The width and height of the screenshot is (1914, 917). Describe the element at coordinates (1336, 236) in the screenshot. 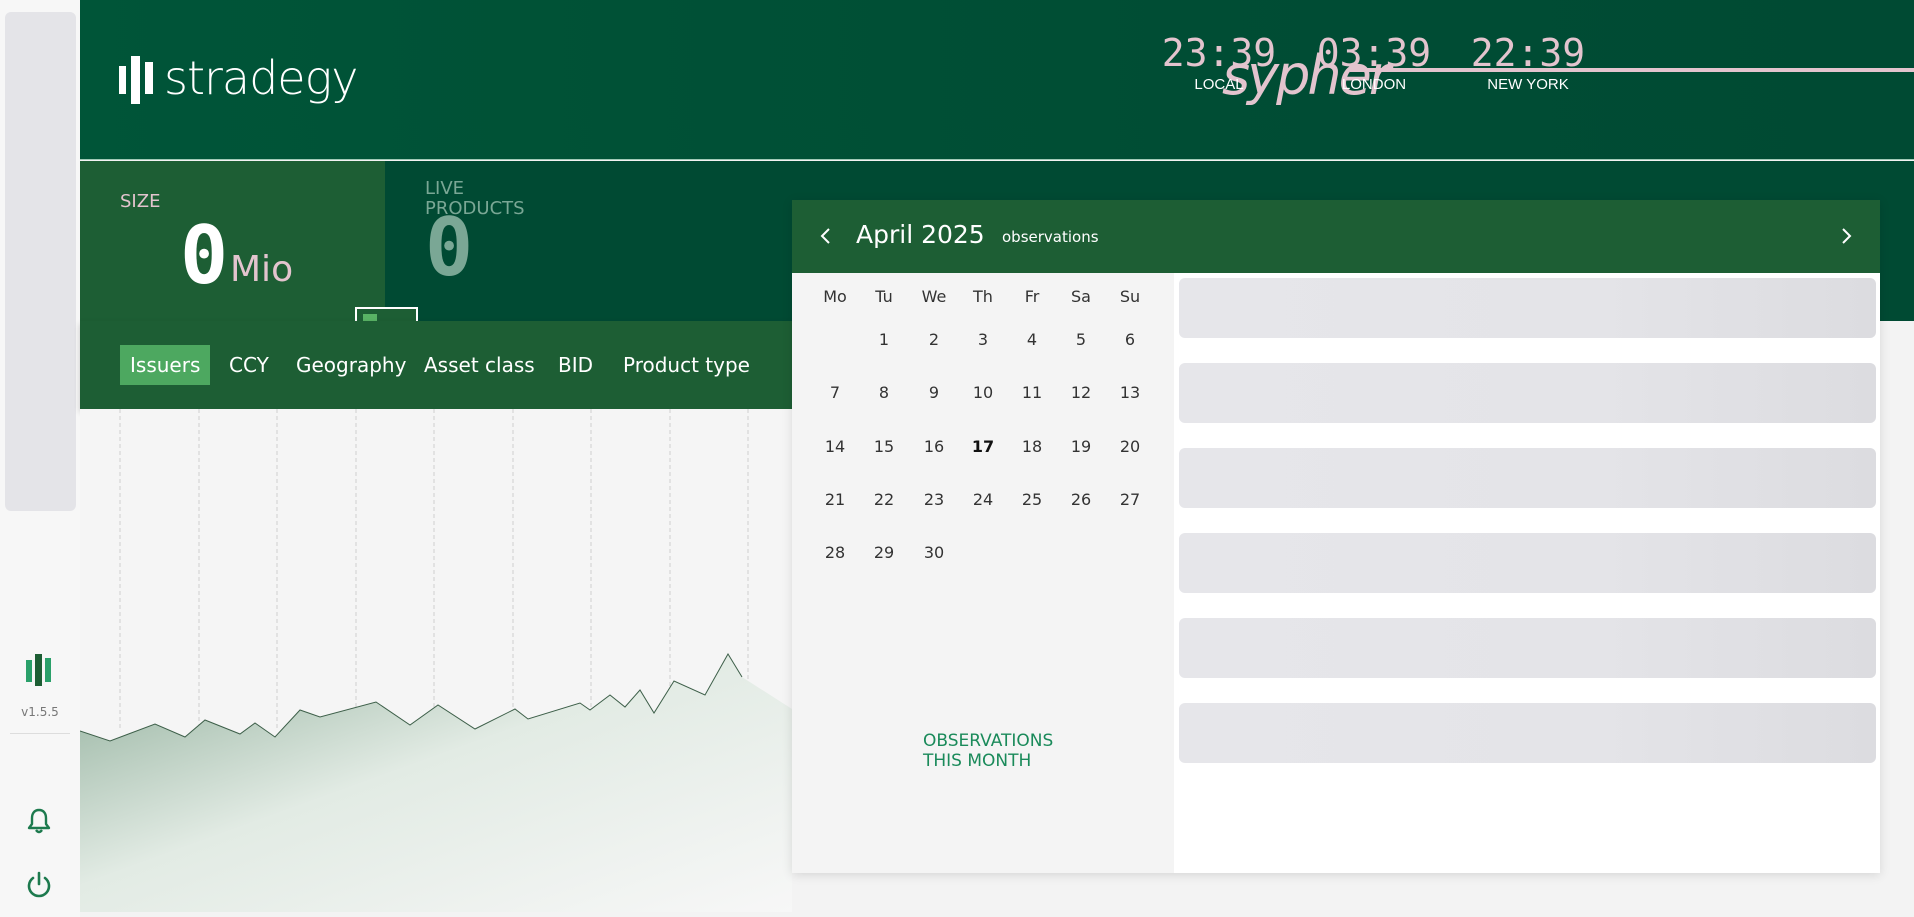

I see `calendar-header: April 2025 observations` at that location.